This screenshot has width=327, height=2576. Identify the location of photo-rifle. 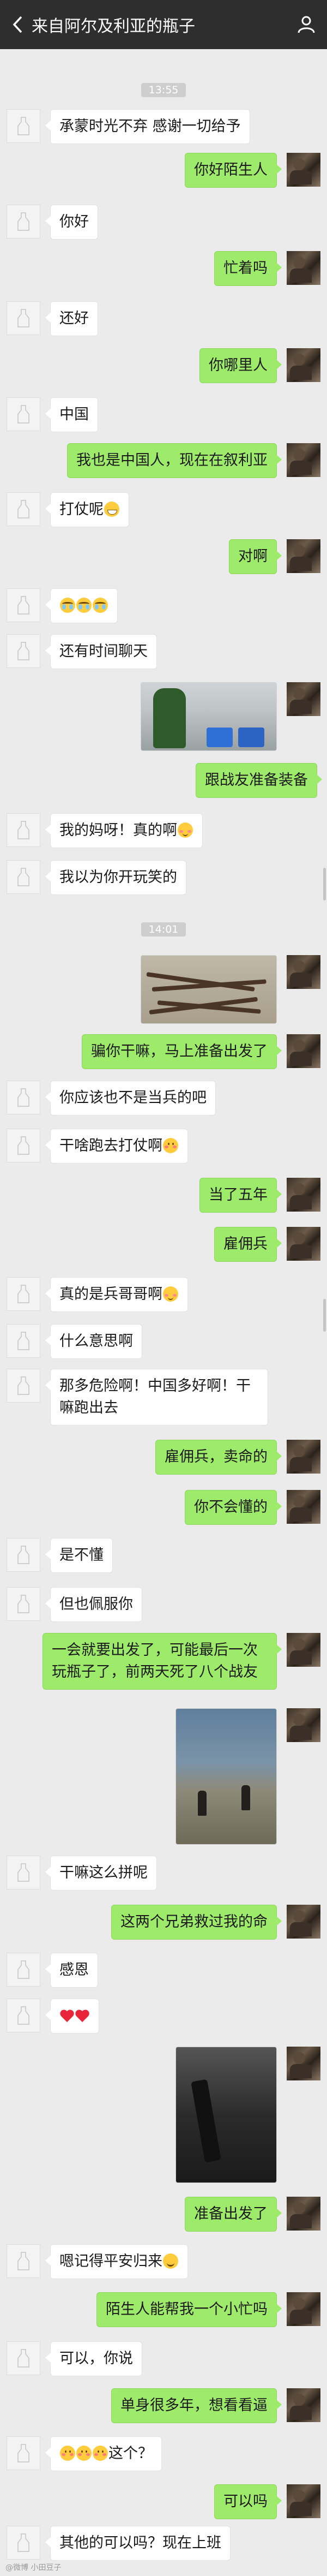
(226, 2115).